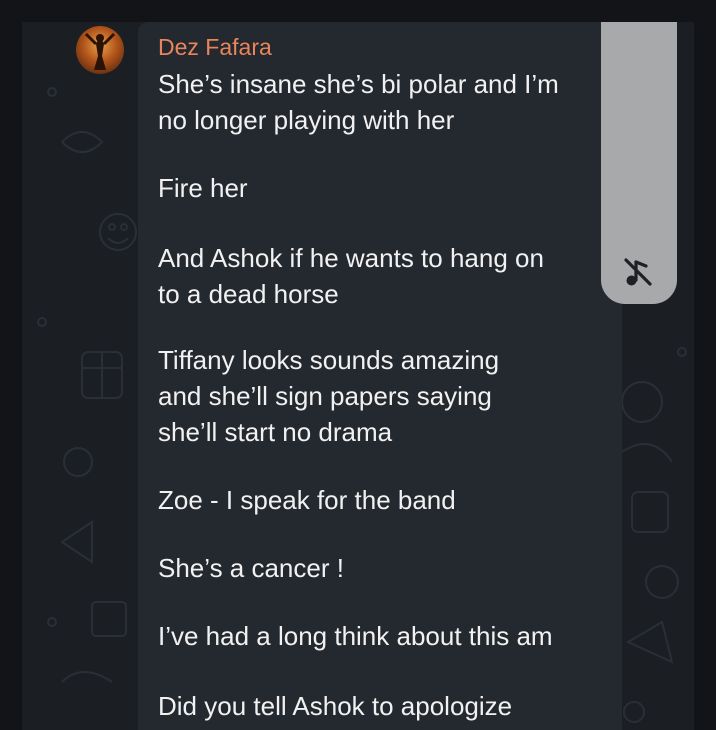 This screenshot has width=716, height=730. What do you see at coordinates (251, 568) in the screenshot?
I see `message-line: She’s a cancer !` at bounding box center [251, 568].